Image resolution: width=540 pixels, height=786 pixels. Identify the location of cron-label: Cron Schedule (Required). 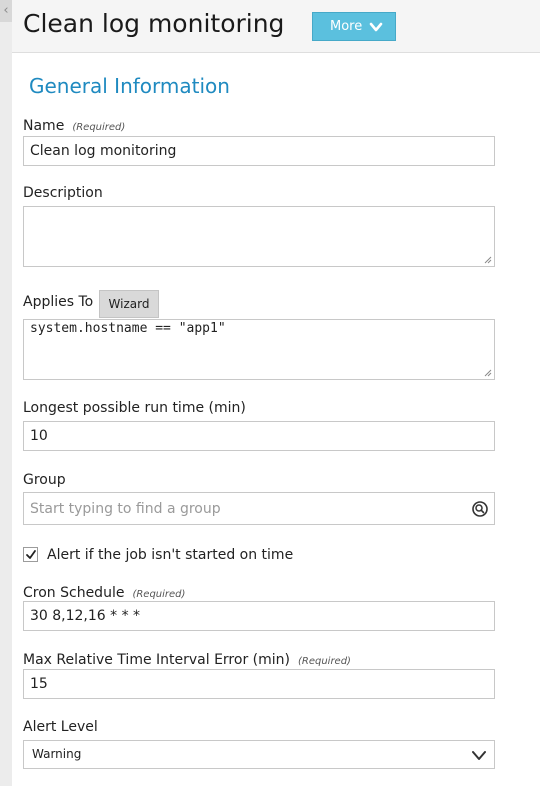
(104, 593).